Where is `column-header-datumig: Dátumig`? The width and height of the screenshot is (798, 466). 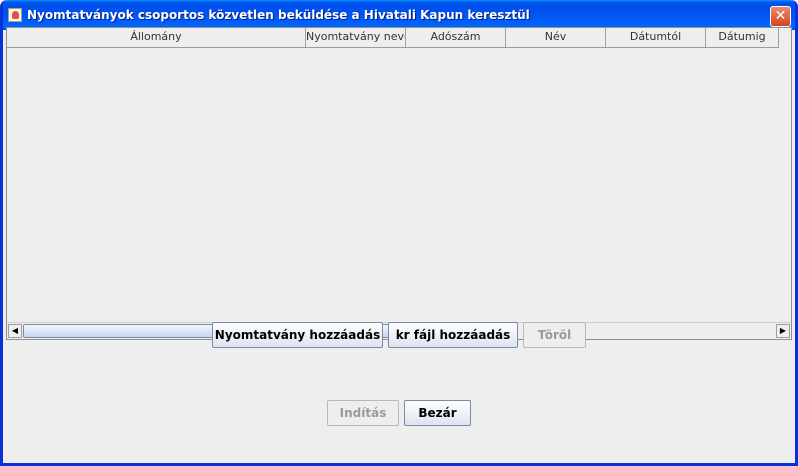 column-header-datumig: Dátumig is located at coordinates (742, 37).